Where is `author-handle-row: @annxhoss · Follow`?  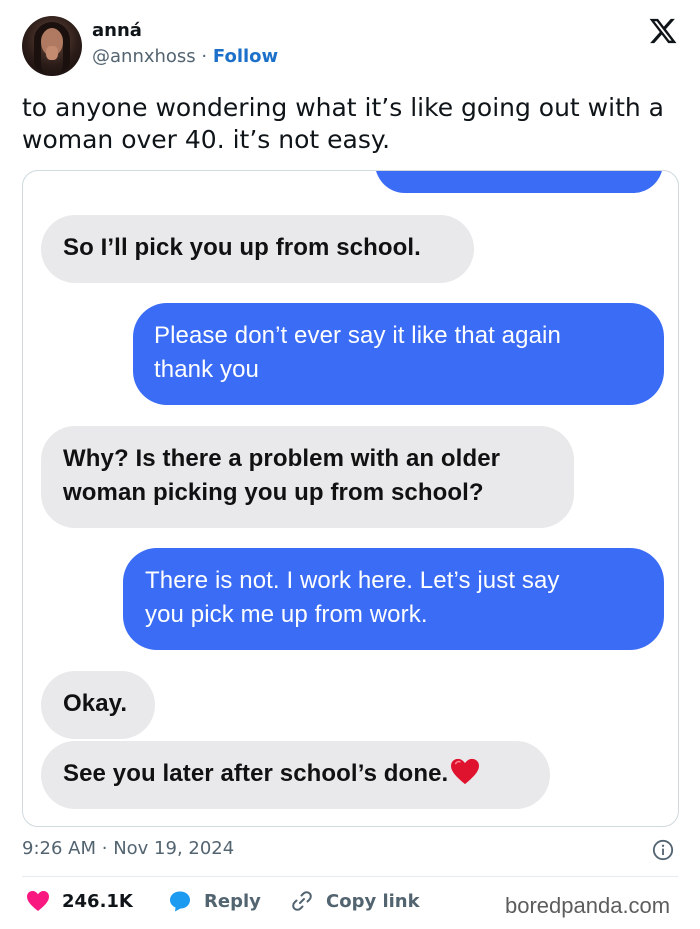 author-handle-row: @annxhoss · Follow is located at coordinates (185, 56).